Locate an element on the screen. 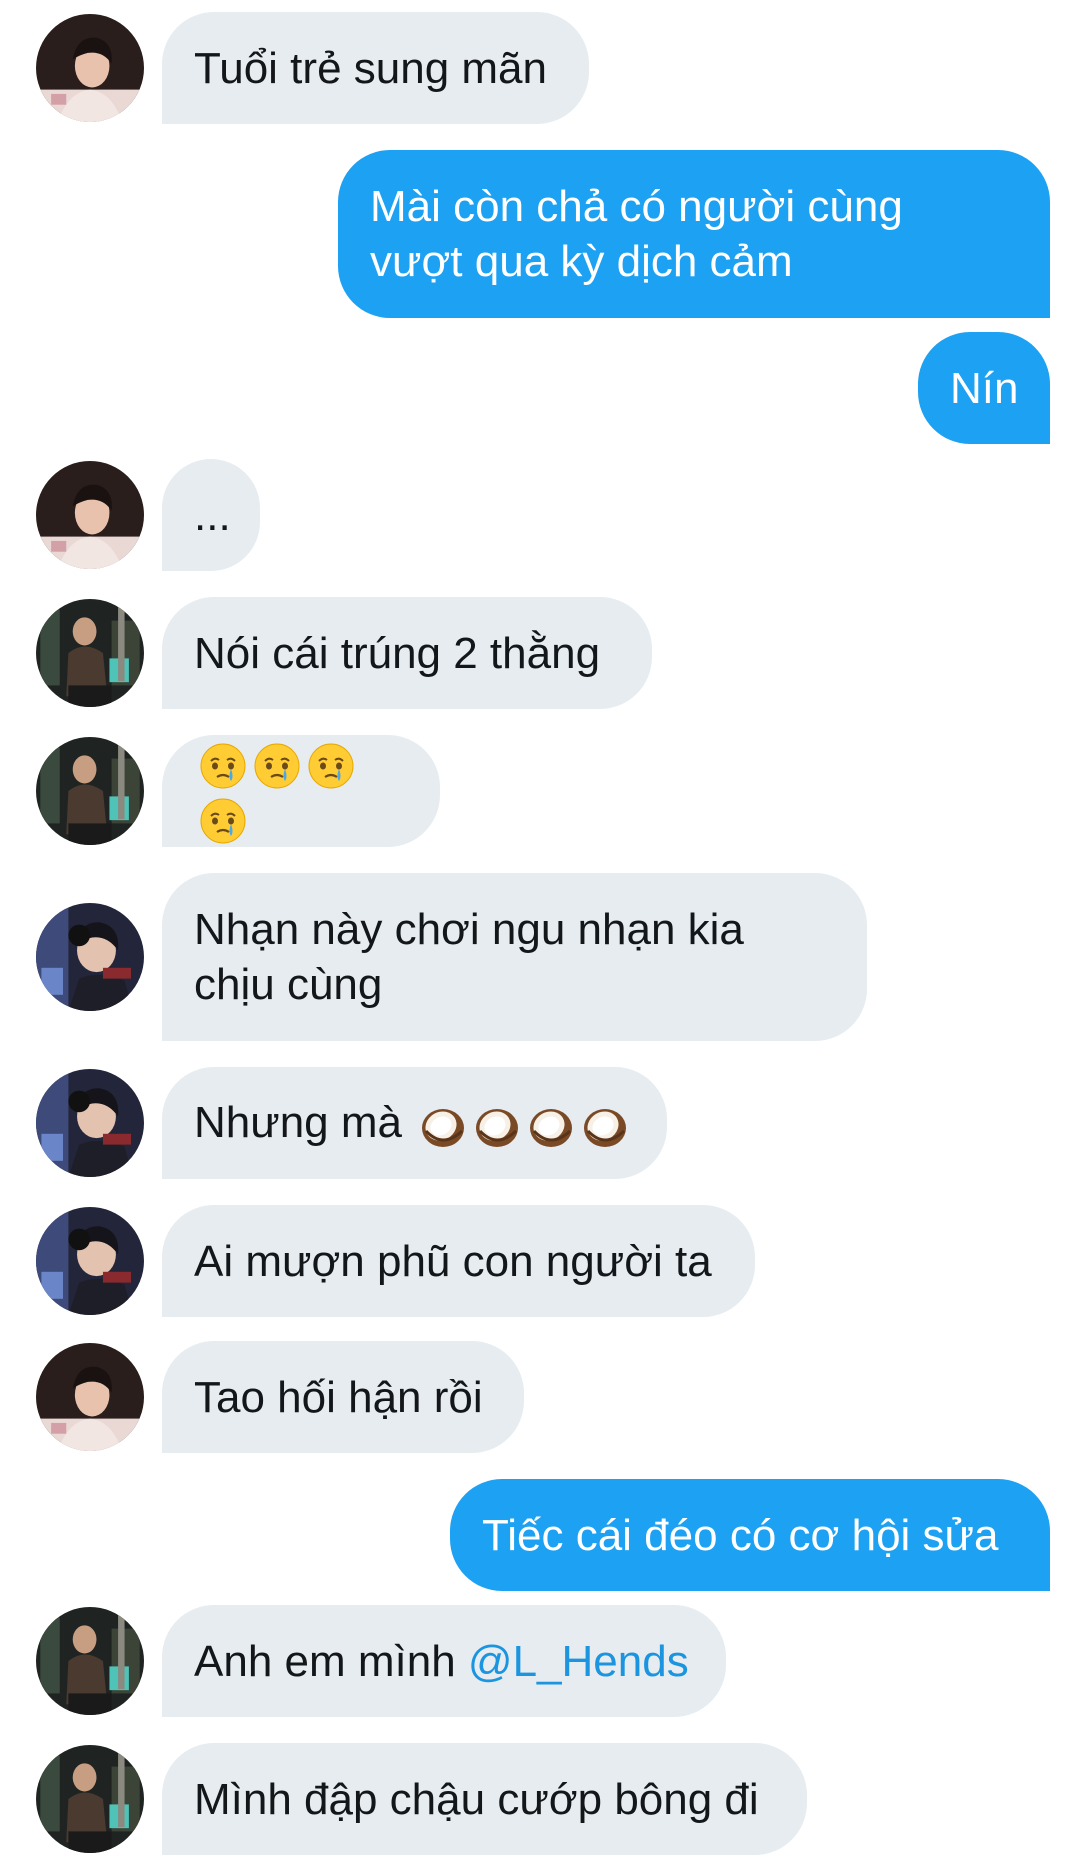 The image size is (1080, 1865). message-text-content: Nói cái trúng 2 thằng is located at coordinates (397, 653).